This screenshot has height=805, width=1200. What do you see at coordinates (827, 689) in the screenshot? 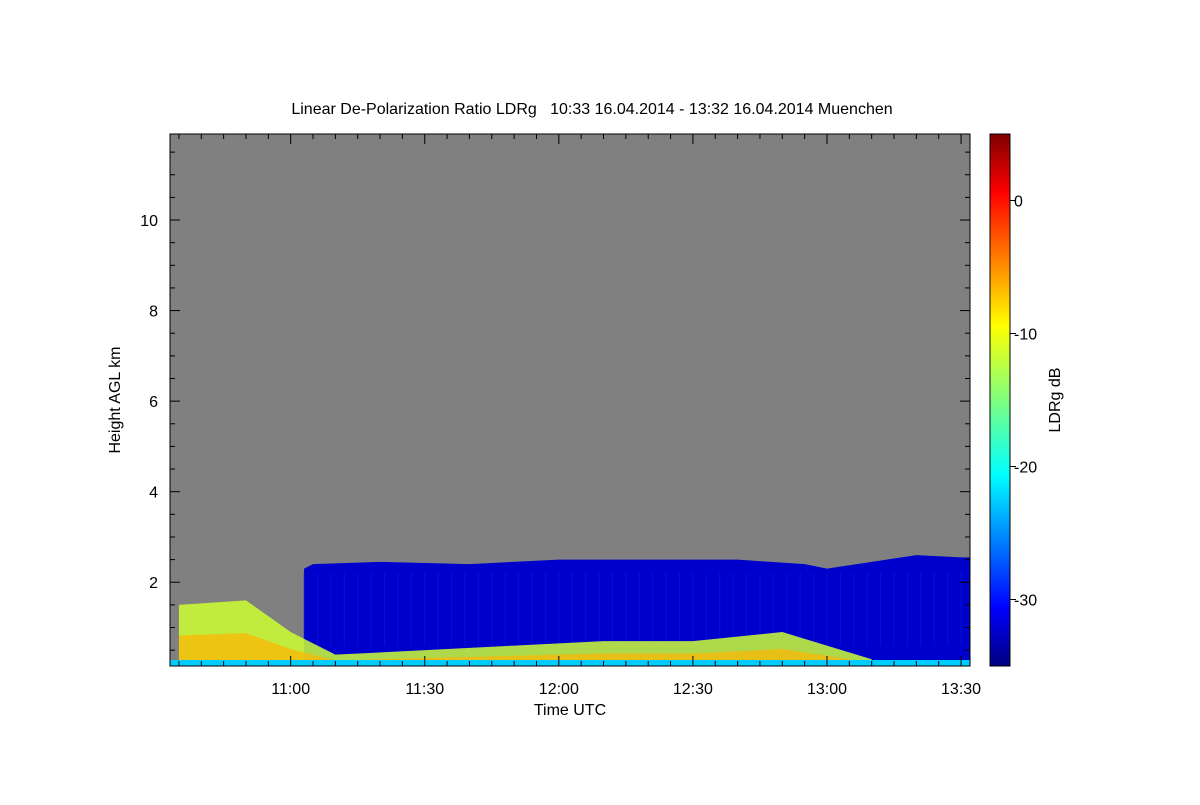
I see `x-tick-label: 13:00` at bounding box center [827, 689].